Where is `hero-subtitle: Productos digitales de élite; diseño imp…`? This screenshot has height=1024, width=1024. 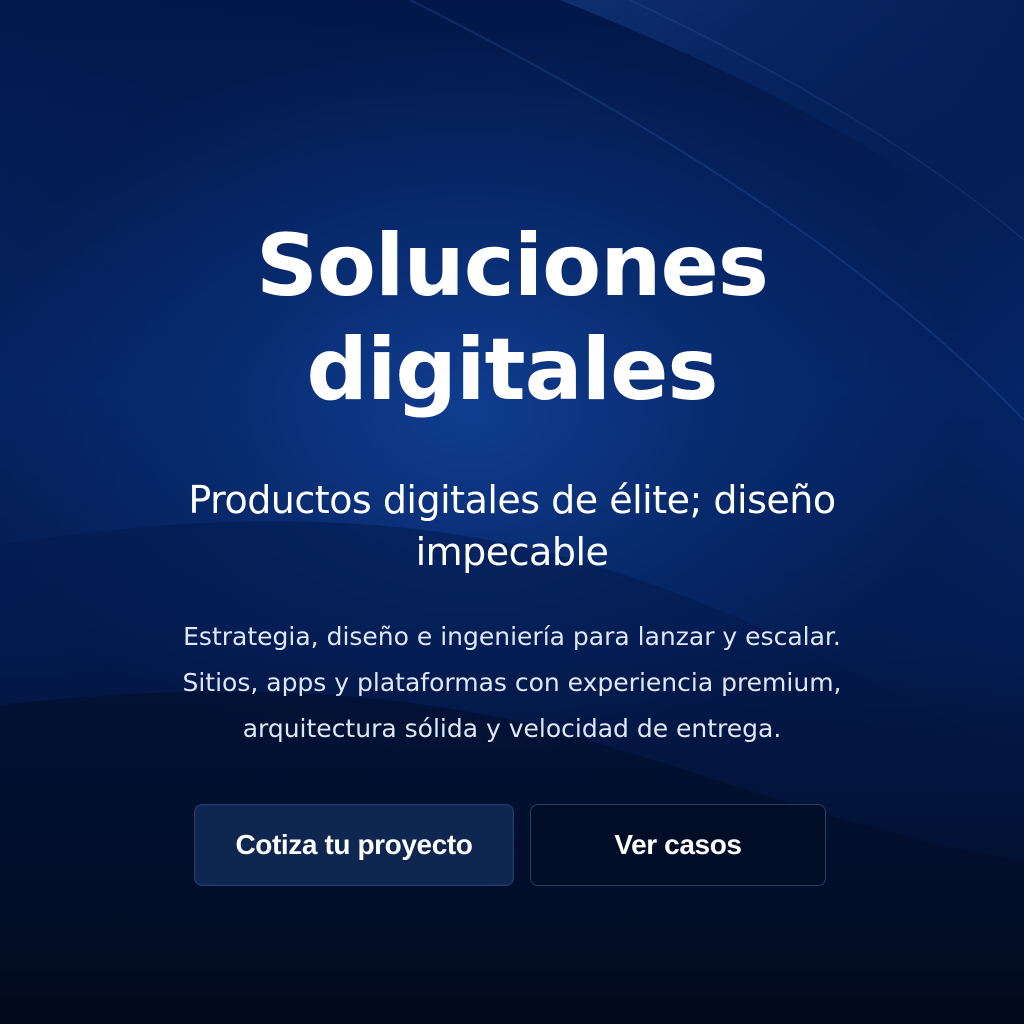 hero-subtitle: Productos digitales de élite; diseño imp… is located at coordinates (512, 526).